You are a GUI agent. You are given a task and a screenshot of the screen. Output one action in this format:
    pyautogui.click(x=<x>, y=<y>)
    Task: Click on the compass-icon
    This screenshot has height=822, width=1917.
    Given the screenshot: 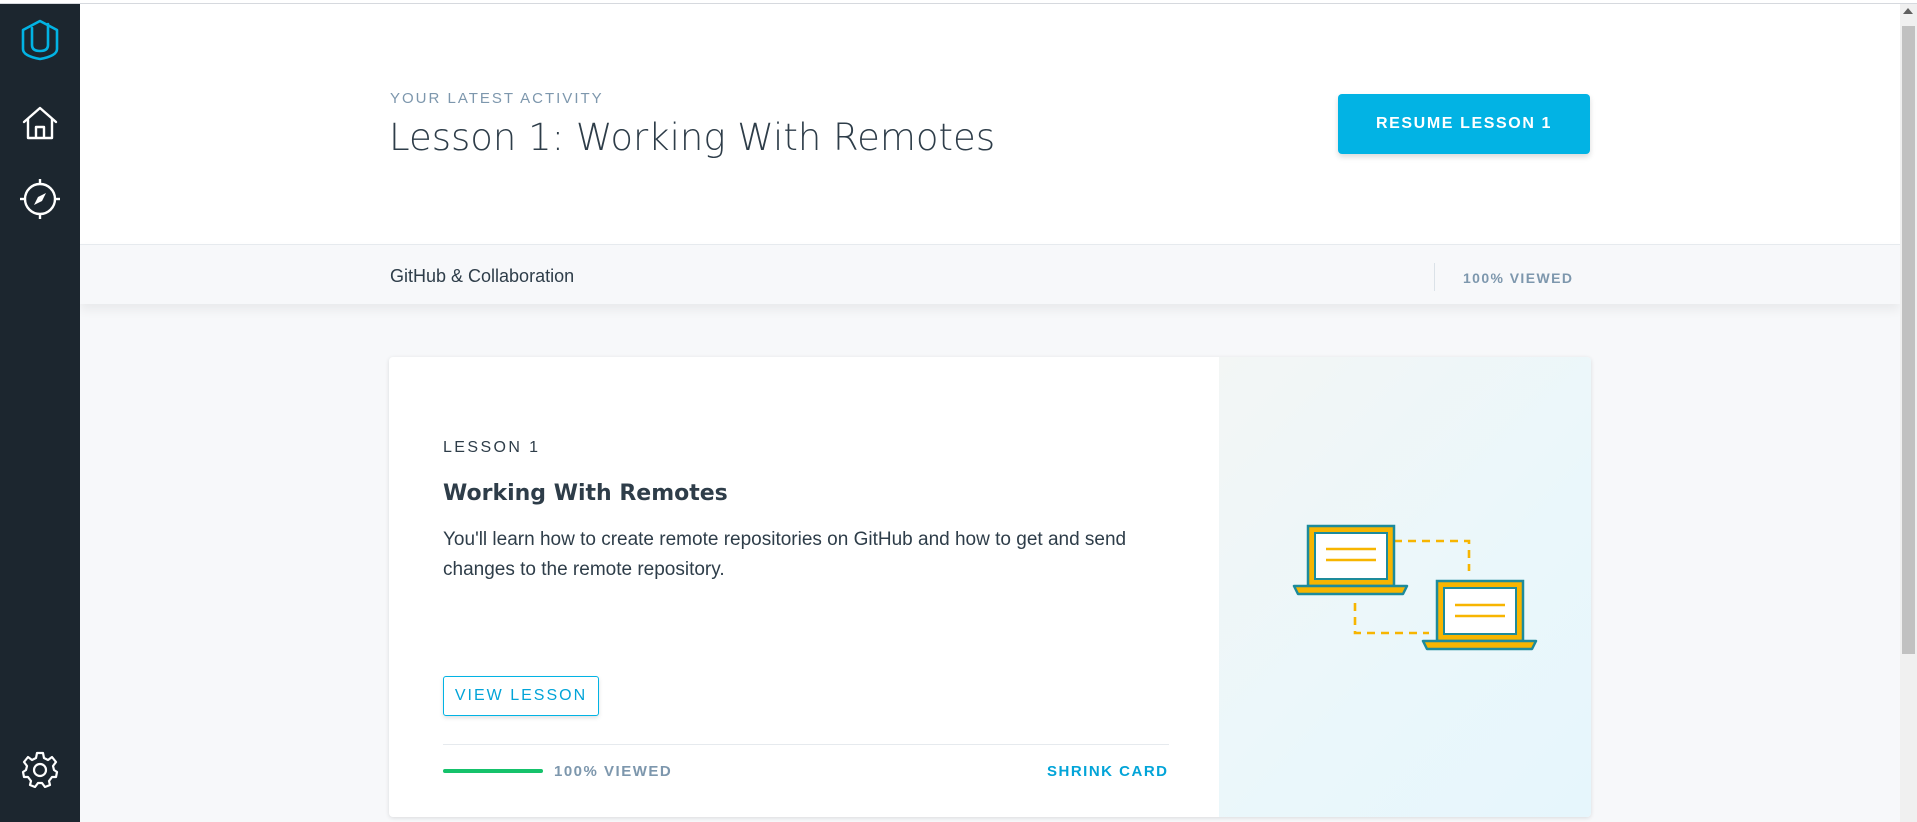 What is the action you would take?
    pyautogui.click(x=40, y=199)
    